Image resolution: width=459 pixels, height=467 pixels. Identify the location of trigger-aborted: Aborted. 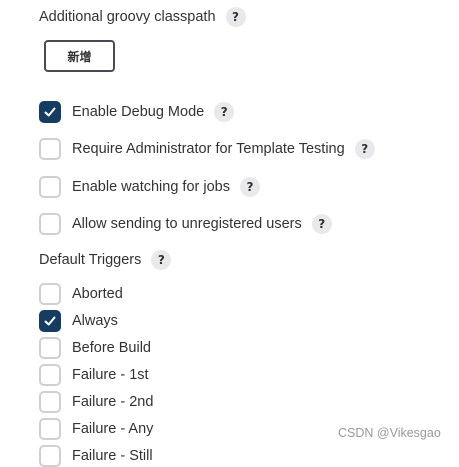
(81, 294).